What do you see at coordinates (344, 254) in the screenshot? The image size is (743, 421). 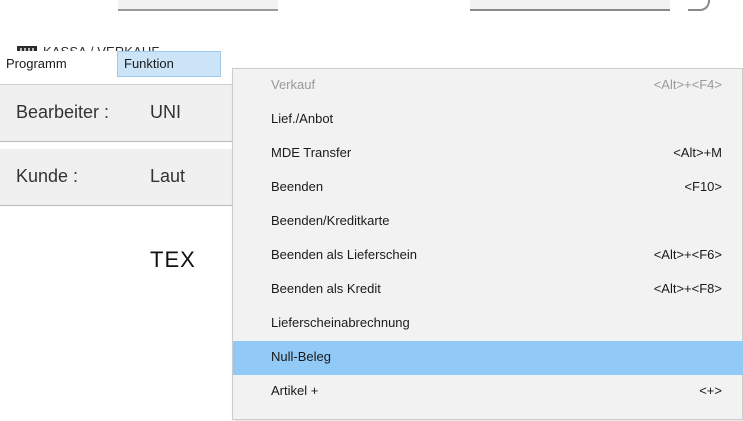 I see `menu-item-label: Beenden als Lieferschein` at bounding box center [344, 254].